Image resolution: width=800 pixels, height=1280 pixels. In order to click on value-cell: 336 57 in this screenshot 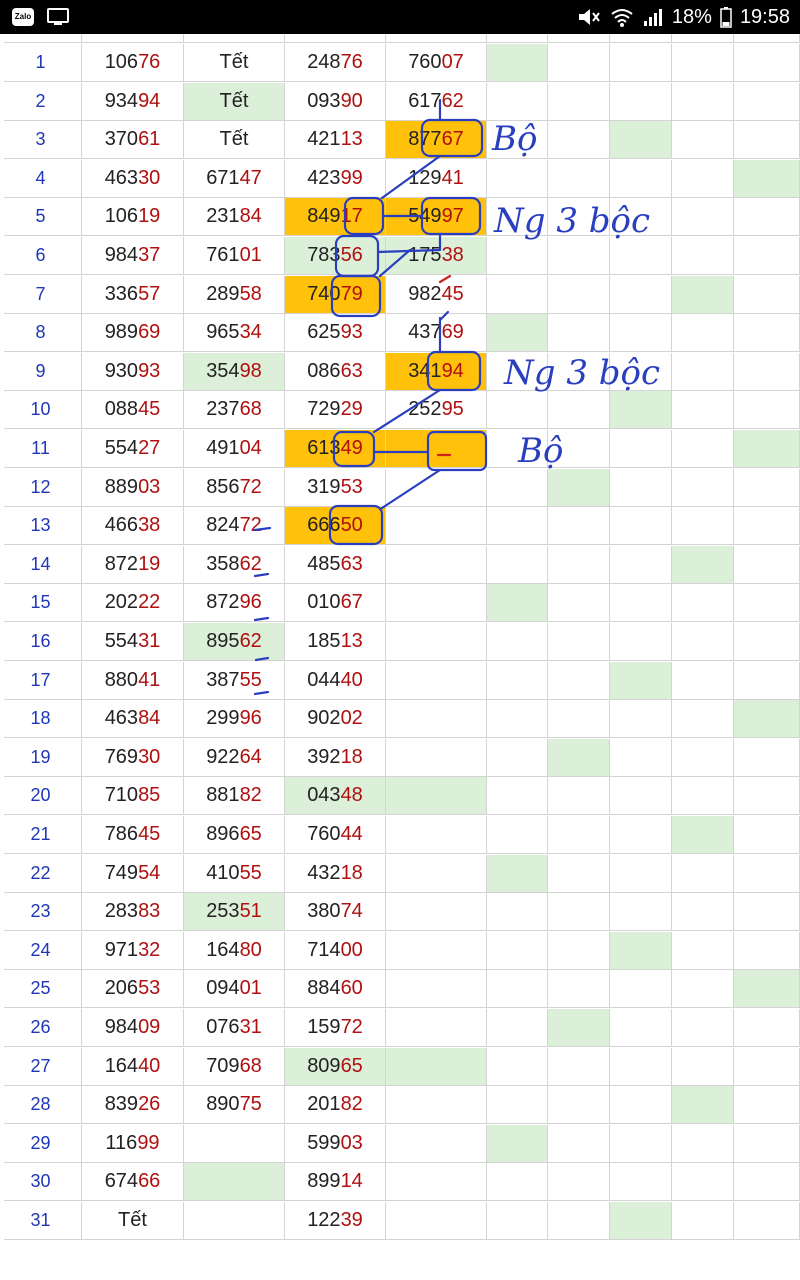, I will do `click(133, 294)`.